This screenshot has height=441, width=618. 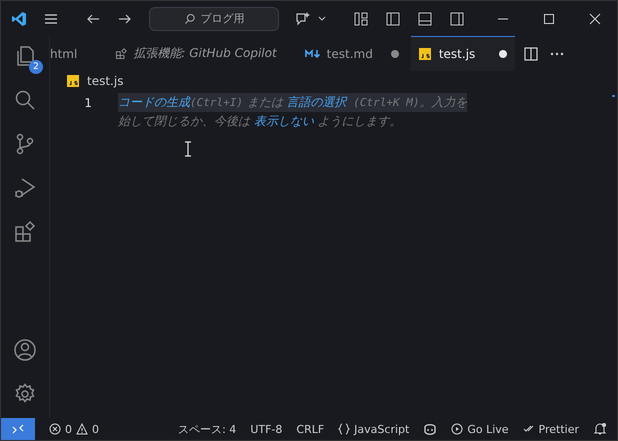 What do you see at coordinates (25, 350) in the screenshot?
I see `account-icon` at bounding box center [25, 350].